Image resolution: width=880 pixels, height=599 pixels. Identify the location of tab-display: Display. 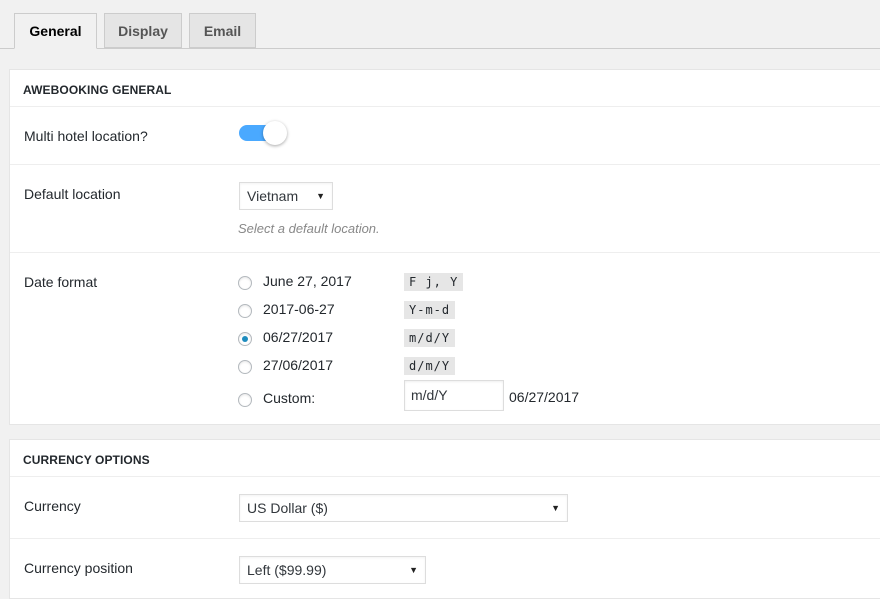
(143, 30).